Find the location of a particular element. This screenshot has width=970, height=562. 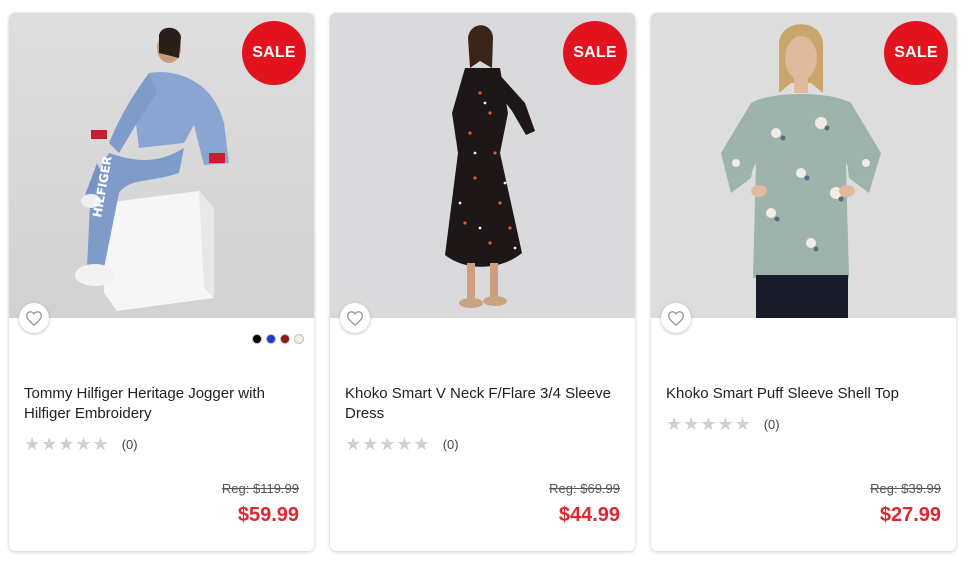

swatch-cream is located at coordinates (299, 339).